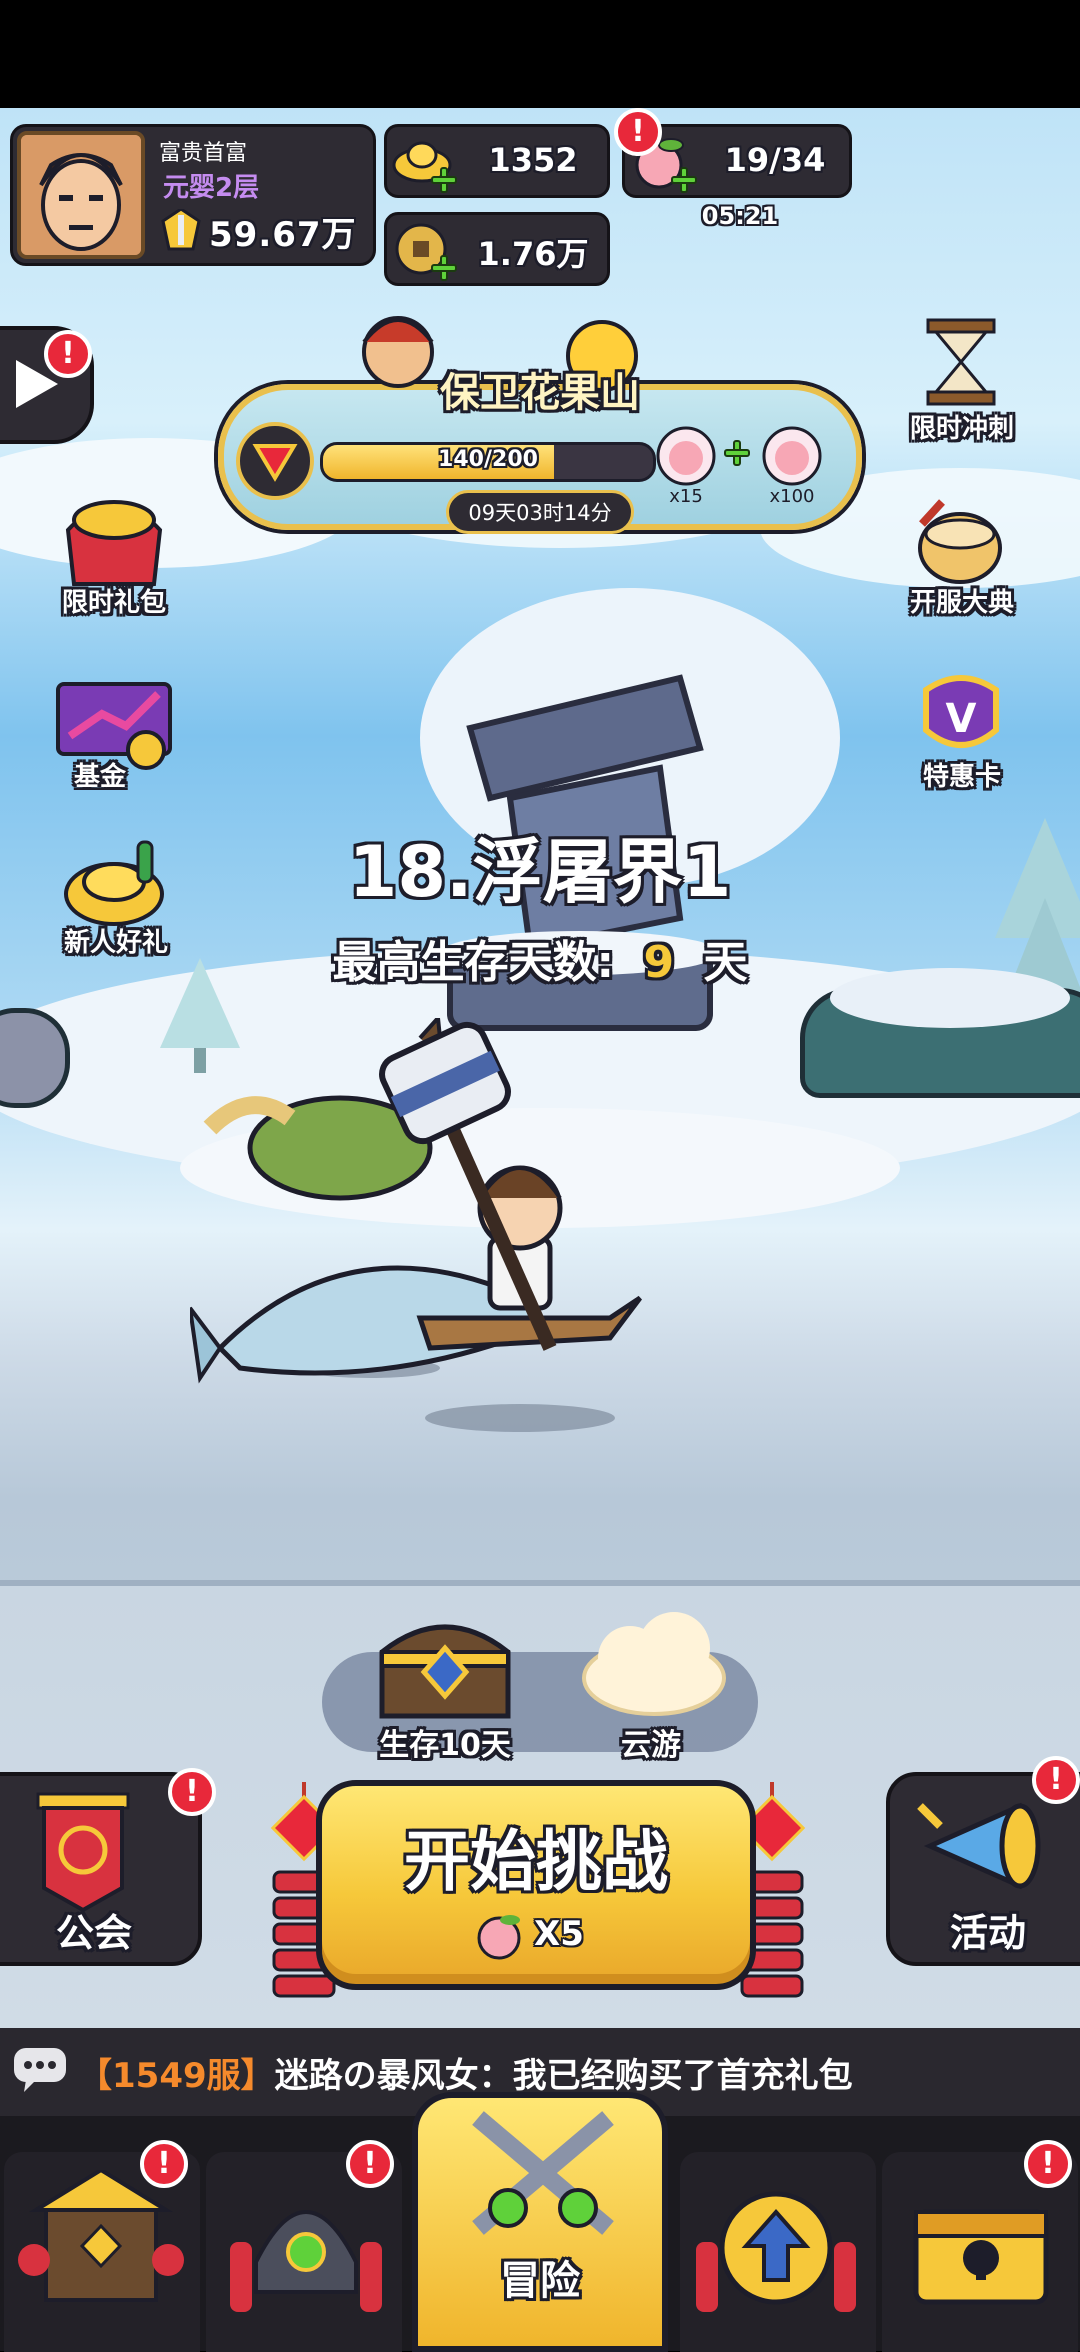 The height and width of the screenshot is (2352, 1080). What do you see at coordinates (83, 1852) in the screenshot?
I see `guild-banner-icon` at bounding box center [83, 1852].